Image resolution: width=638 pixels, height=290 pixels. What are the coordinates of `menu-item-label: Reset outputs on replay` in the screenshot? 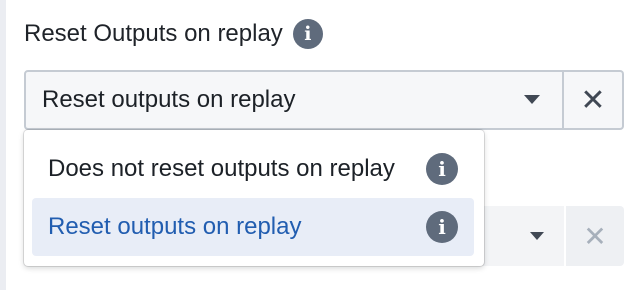 It's located at (175, 226).